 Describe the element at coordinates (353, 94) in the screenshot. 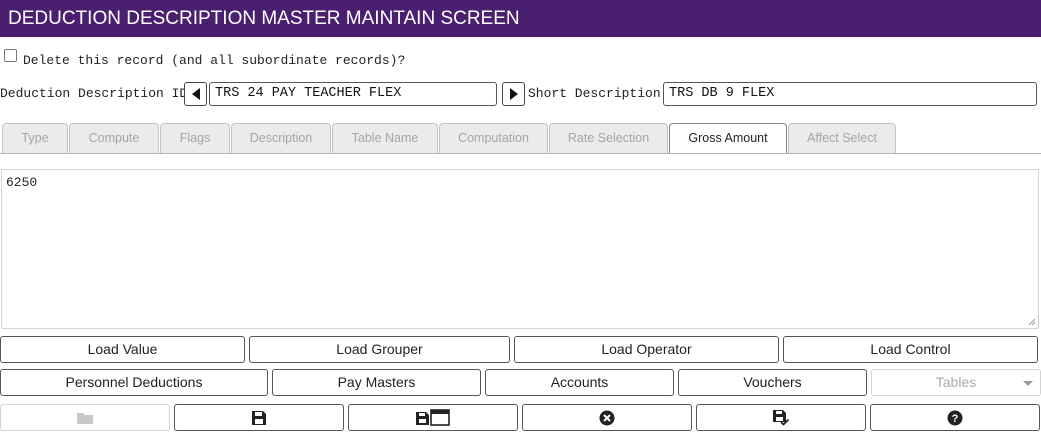

I see `deduction-id-field: TRS 24 PAY TEACHER FLEX` at that location.